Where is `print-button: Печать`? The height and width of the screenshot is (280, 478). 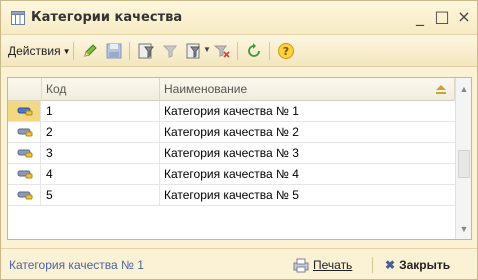 print-button: Печать is located at coordinates (322, 265).